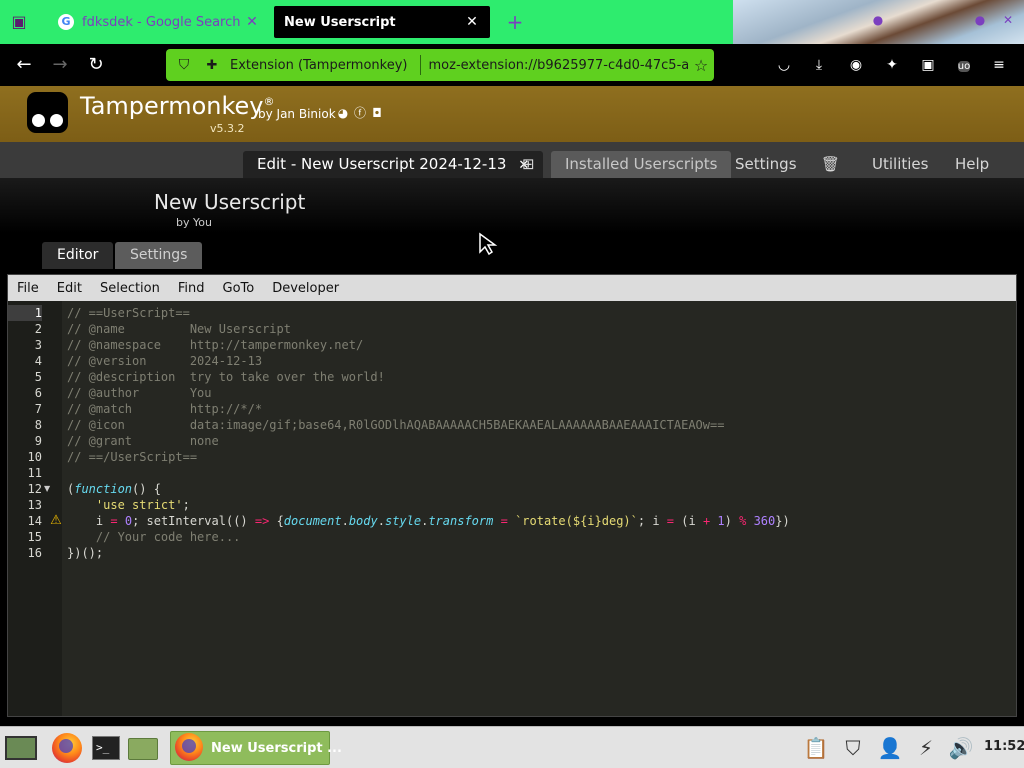  What do you see at coordinates (340, 22) in the screenshot?
I see `tab-title: New Userscript` at bounding box center [340, 22].